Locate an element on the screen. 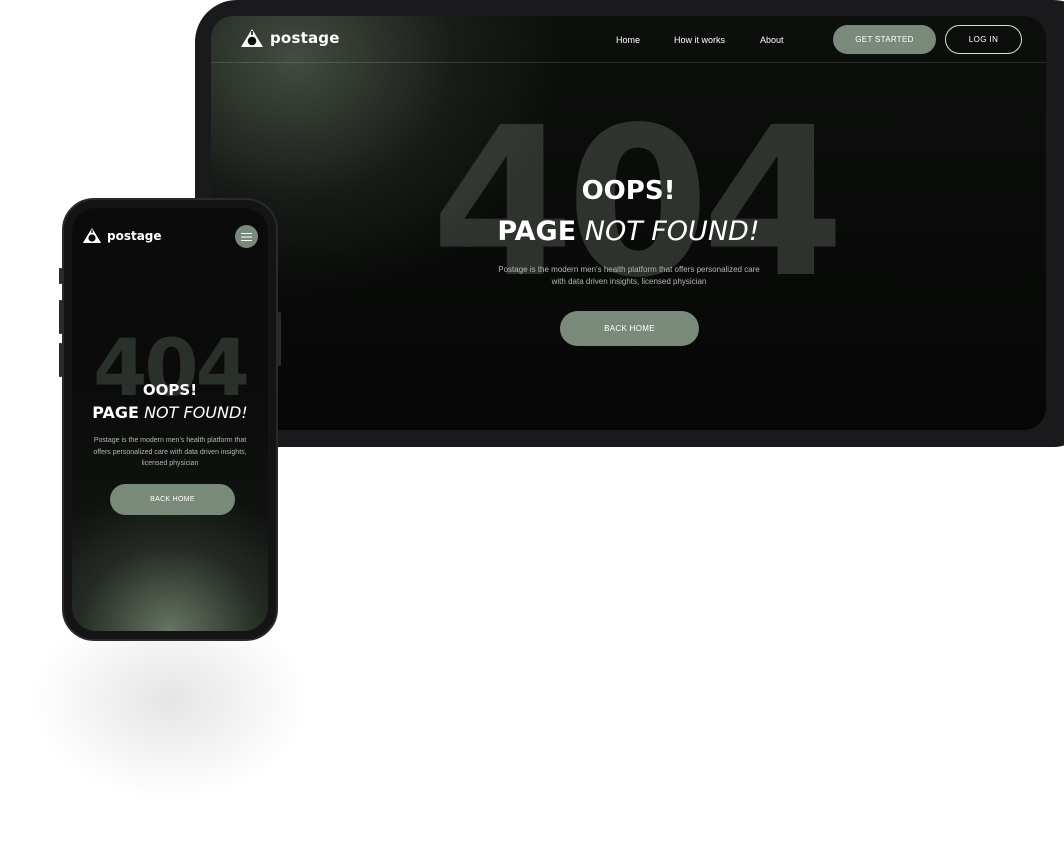 The height and width of the screenshot is (850, 1064). nav-link-about: About is located at coordinates (772, 40).